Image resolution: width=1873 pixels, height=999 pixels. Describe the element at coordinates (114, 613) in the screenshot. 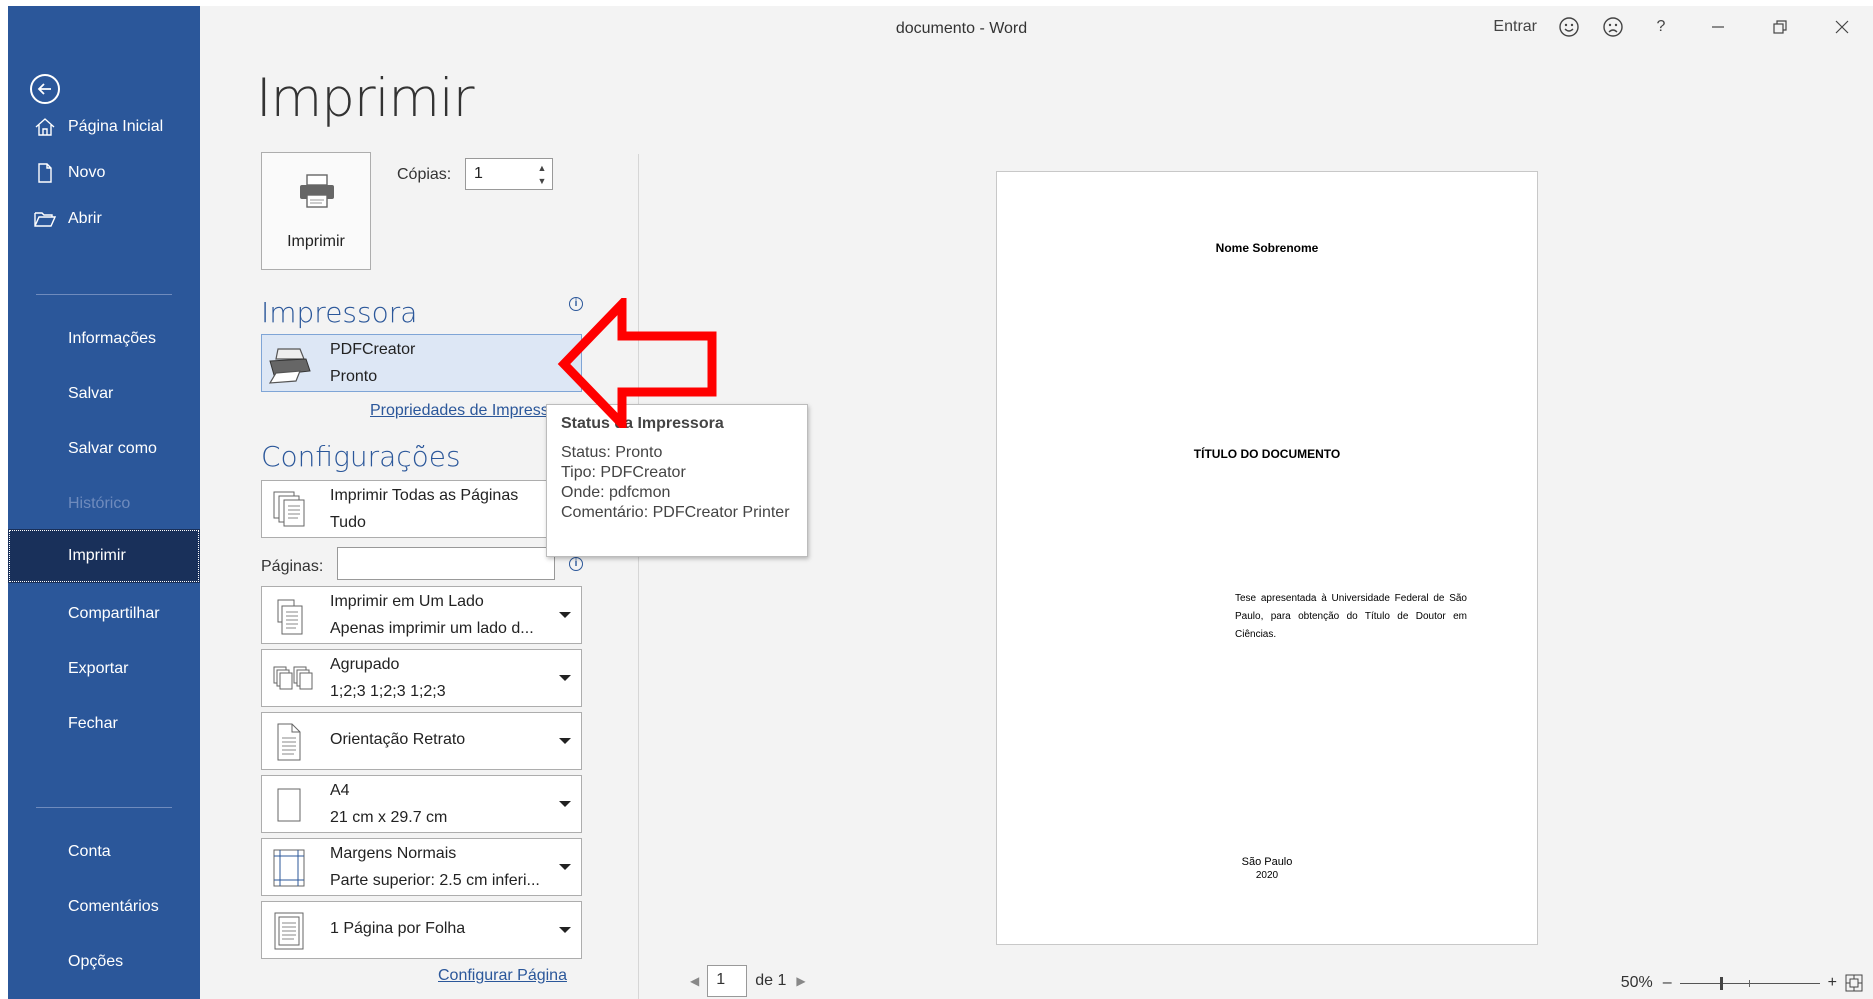

I see `sidebar-item-label: Compartilhar` at that location.